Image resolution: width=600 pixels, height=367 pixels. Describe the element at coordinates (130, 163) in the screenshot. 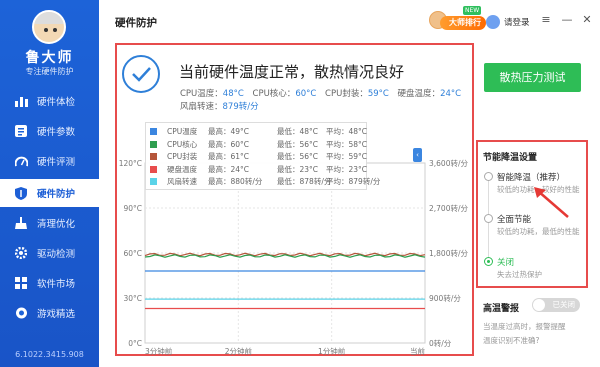

I see `y-tick-label: 120°C` at that location.